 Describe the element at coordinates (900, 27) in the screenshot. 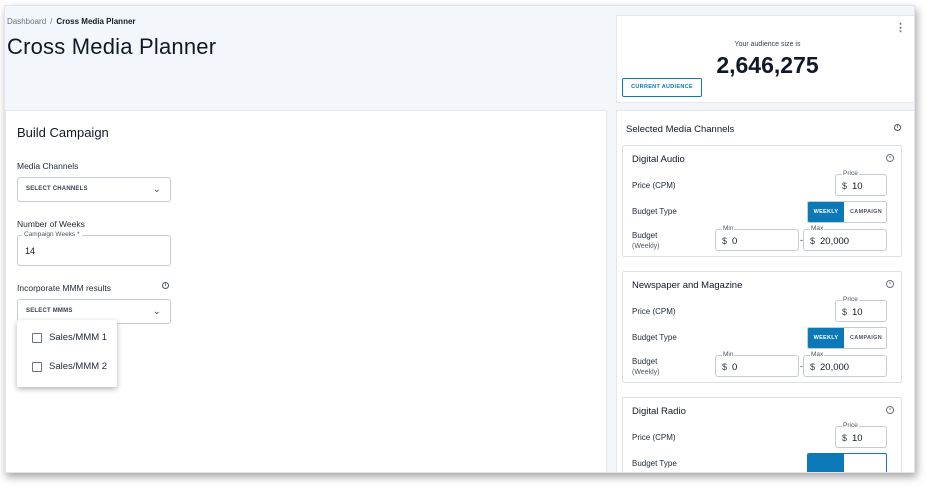

I see `kebab-menu-icon: ⋮` at that location.